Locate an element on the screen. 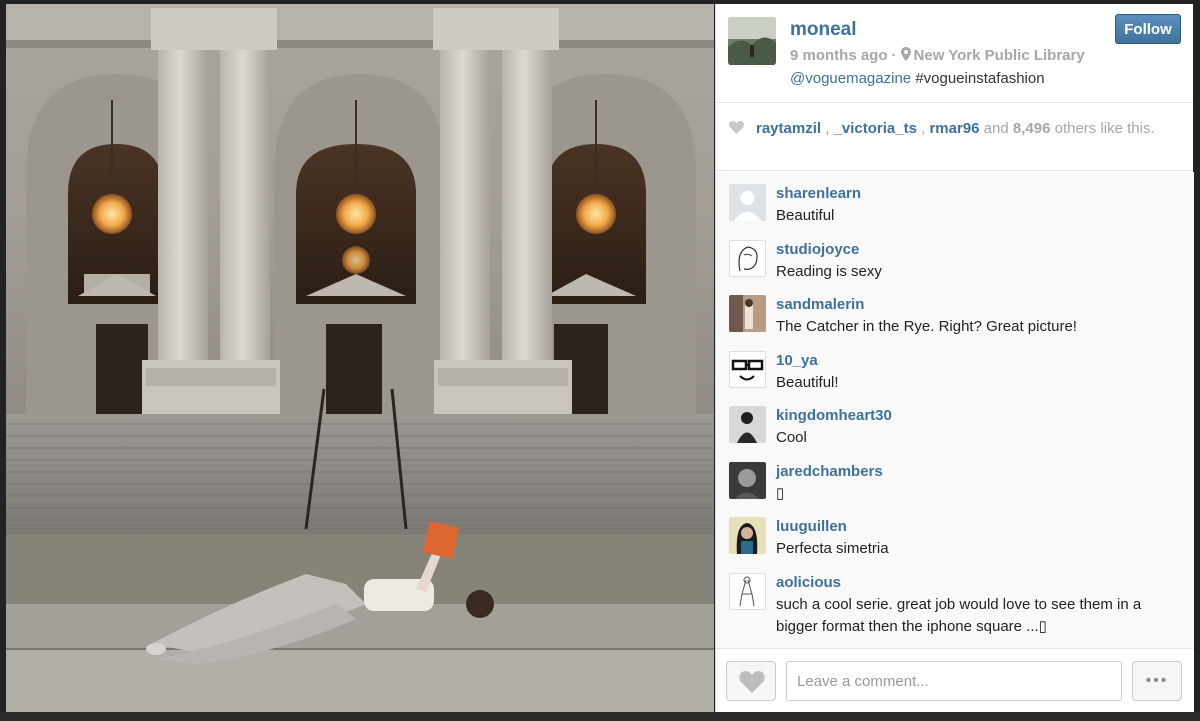 The width and height of the screenshot is (1200, 721). comment-username: luuguillen is located at coordinates (811, 526).